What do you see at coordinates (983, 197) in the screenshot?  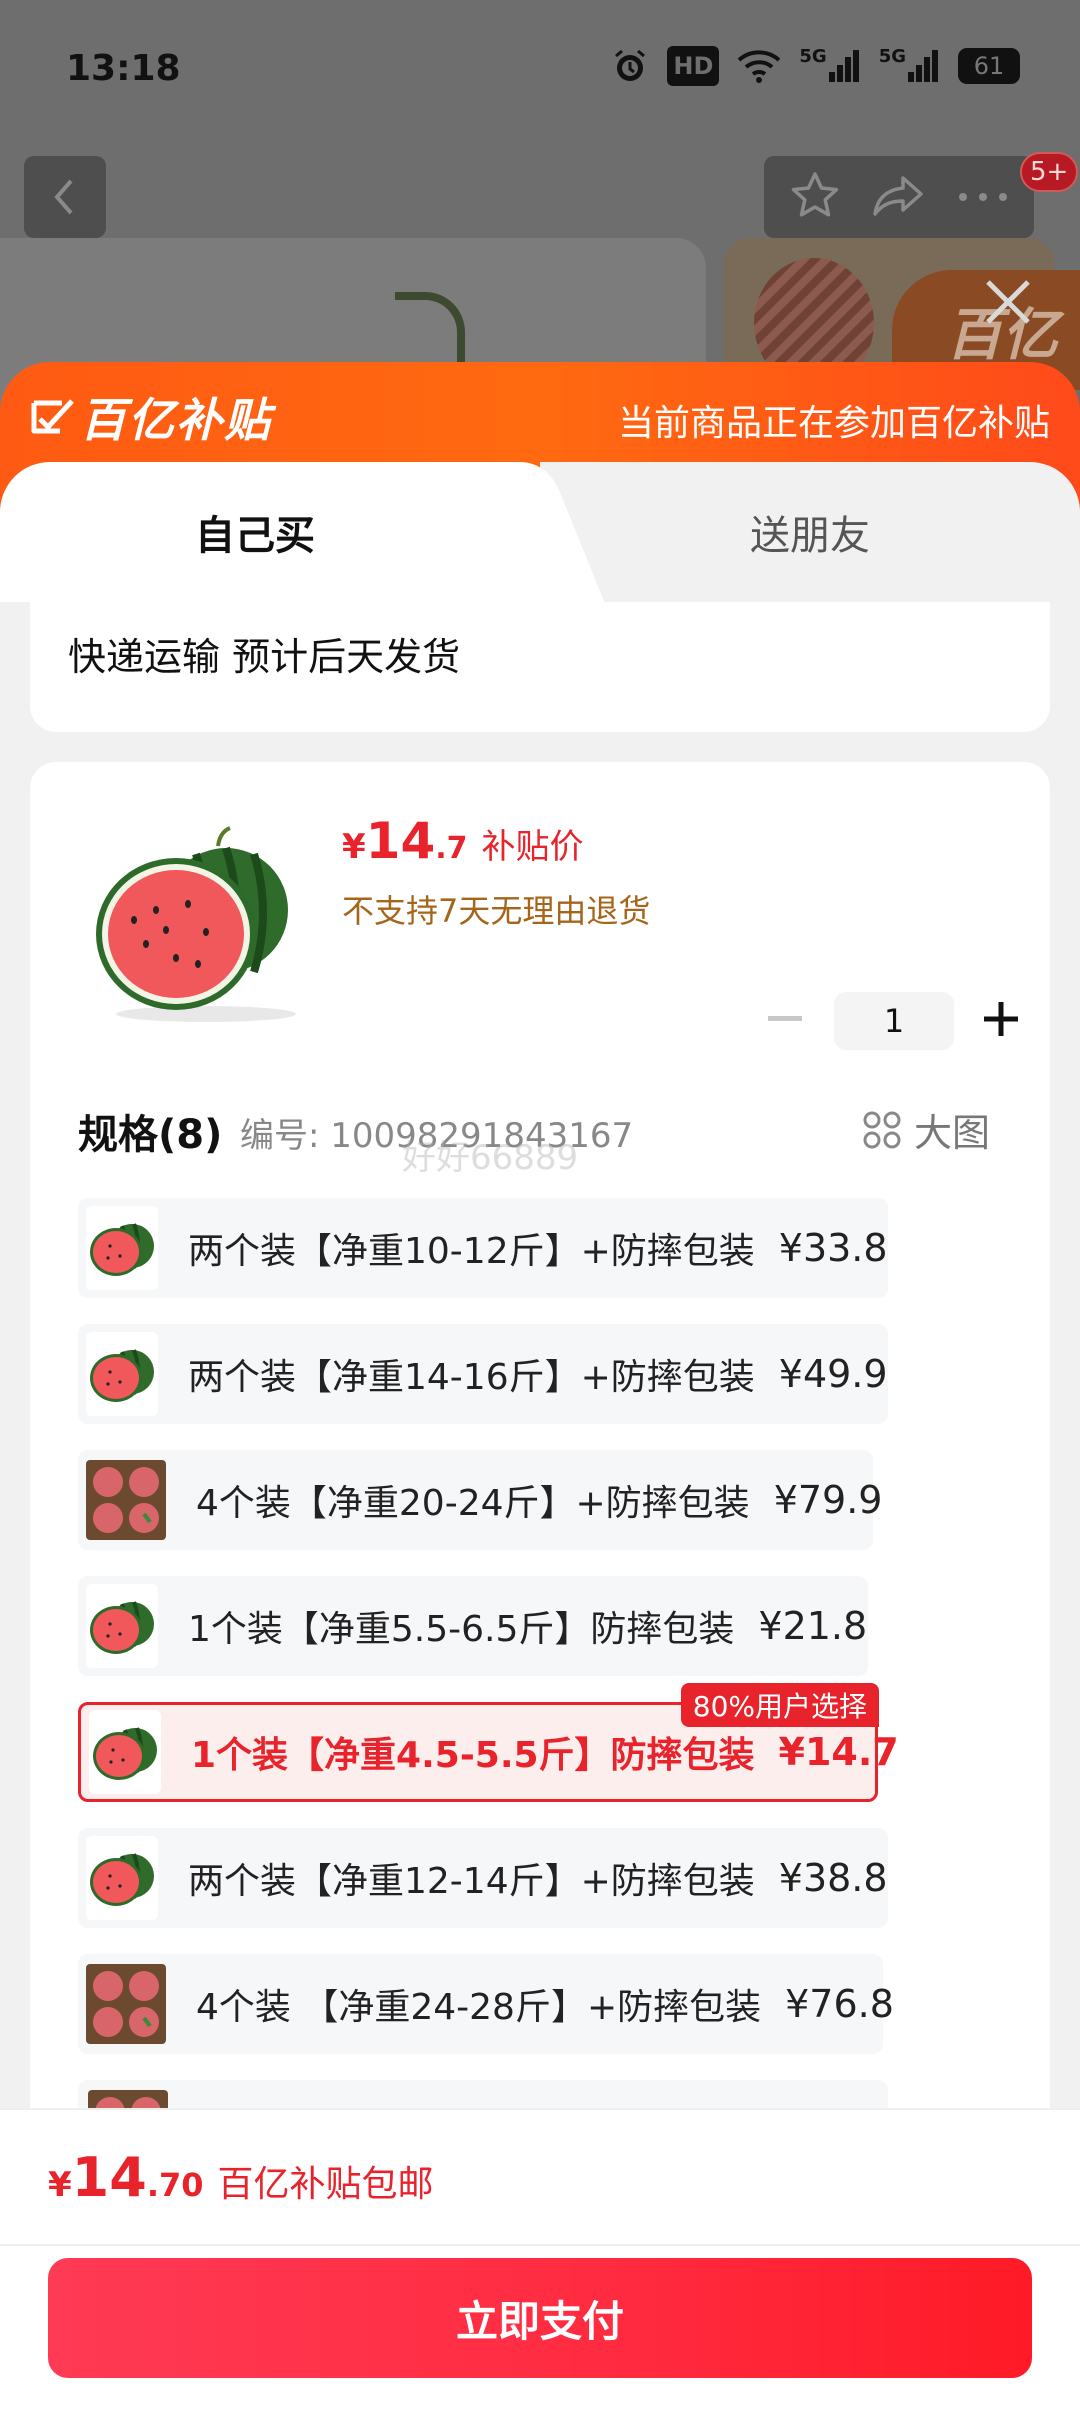 I see `more-icon` at bounding box center [983, 197].